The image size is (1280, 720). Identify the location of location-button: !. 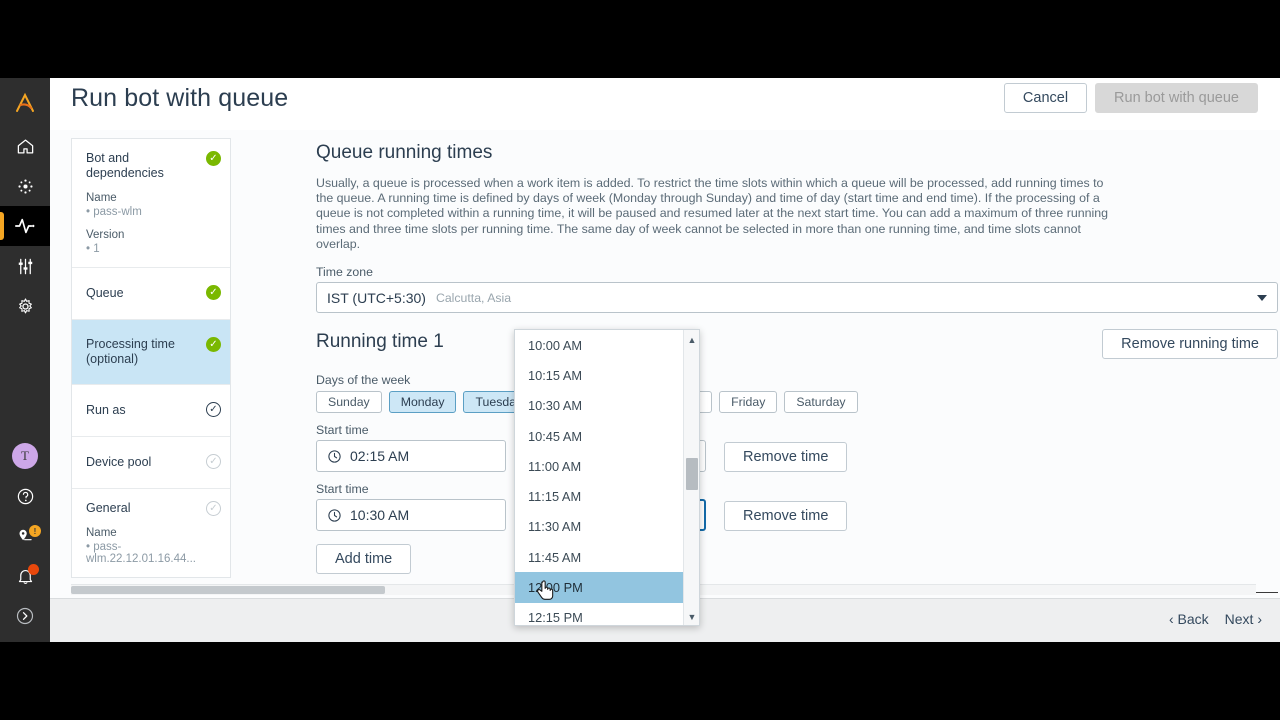
(25, 536).